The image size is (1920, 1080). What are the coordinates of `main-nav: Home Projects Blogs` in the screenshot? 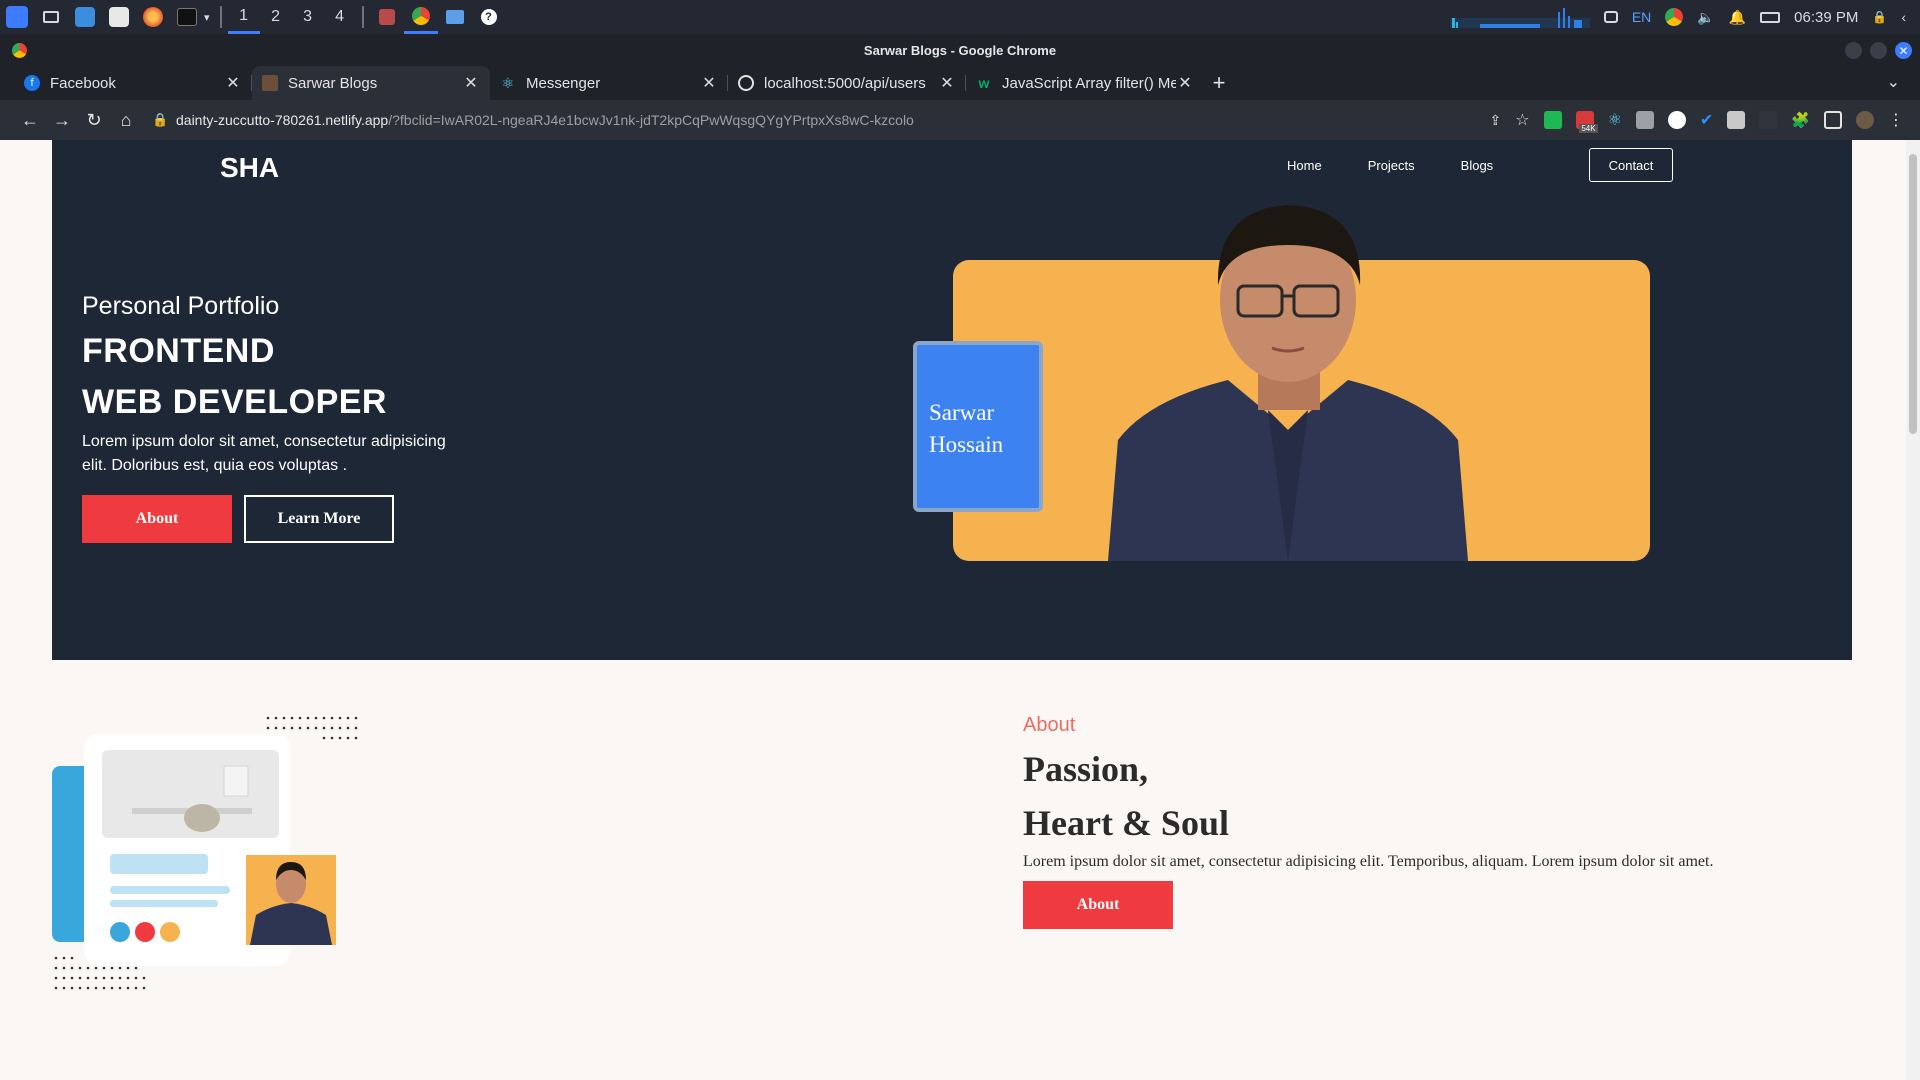 It's located at (1390, 165).